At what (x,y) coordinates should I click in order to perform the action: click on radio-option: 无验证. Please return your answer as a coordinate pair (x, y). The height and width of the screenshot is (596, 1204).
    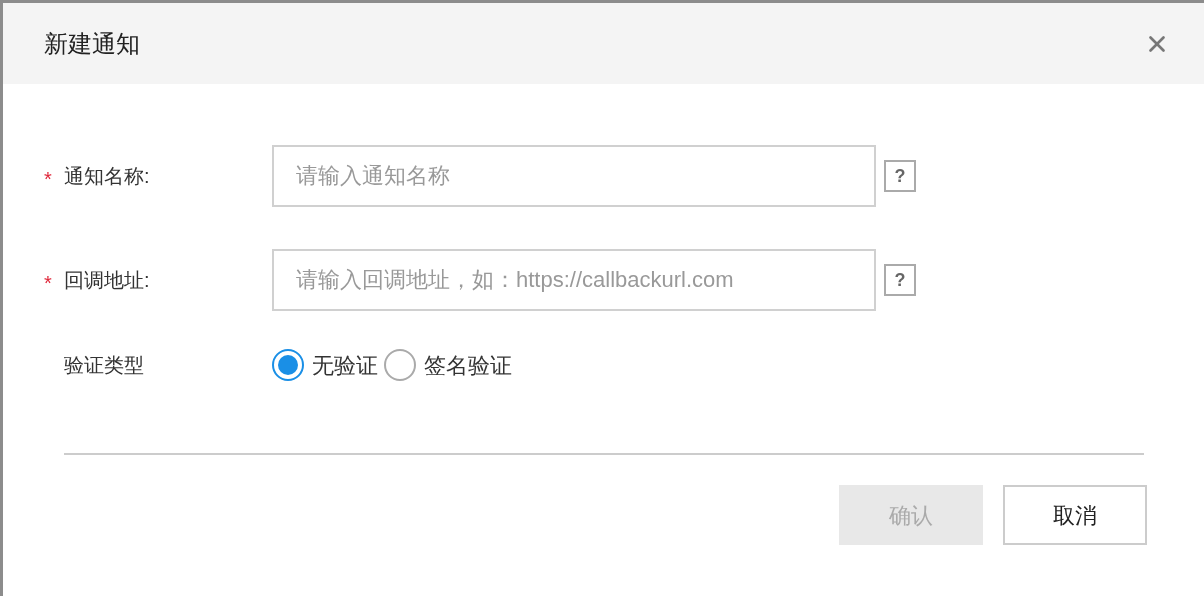
    Looking at the image, I should click on (325, 365).